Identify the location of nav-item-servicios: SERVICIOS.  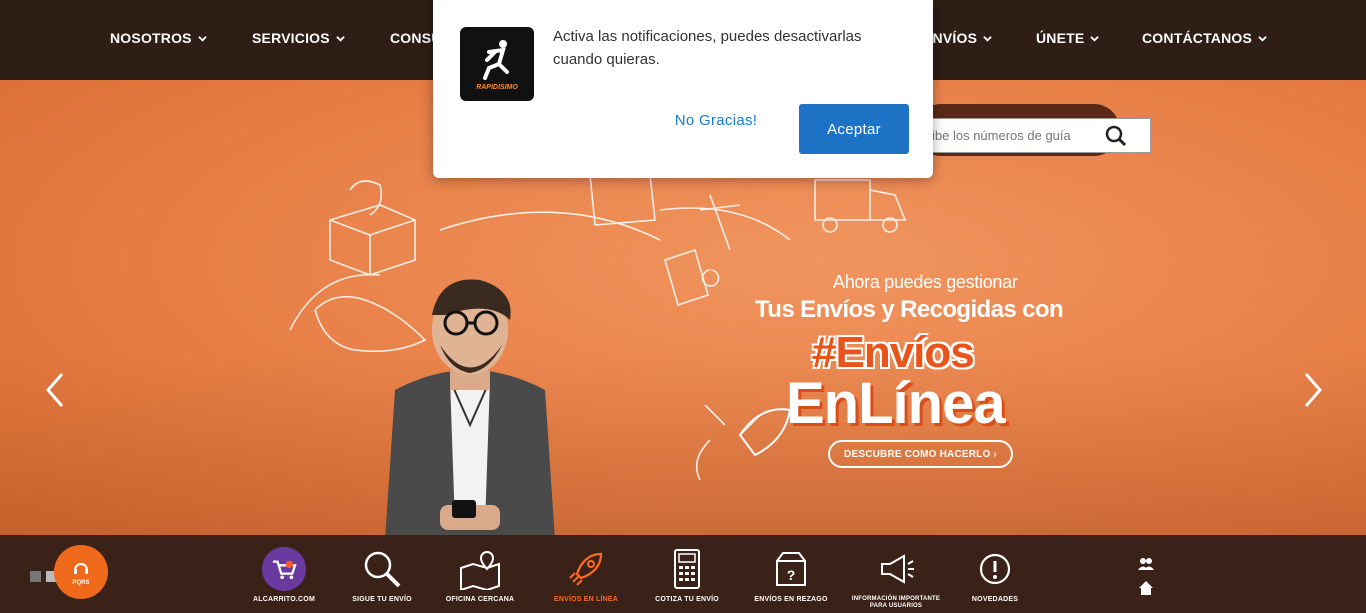
(298, 38).